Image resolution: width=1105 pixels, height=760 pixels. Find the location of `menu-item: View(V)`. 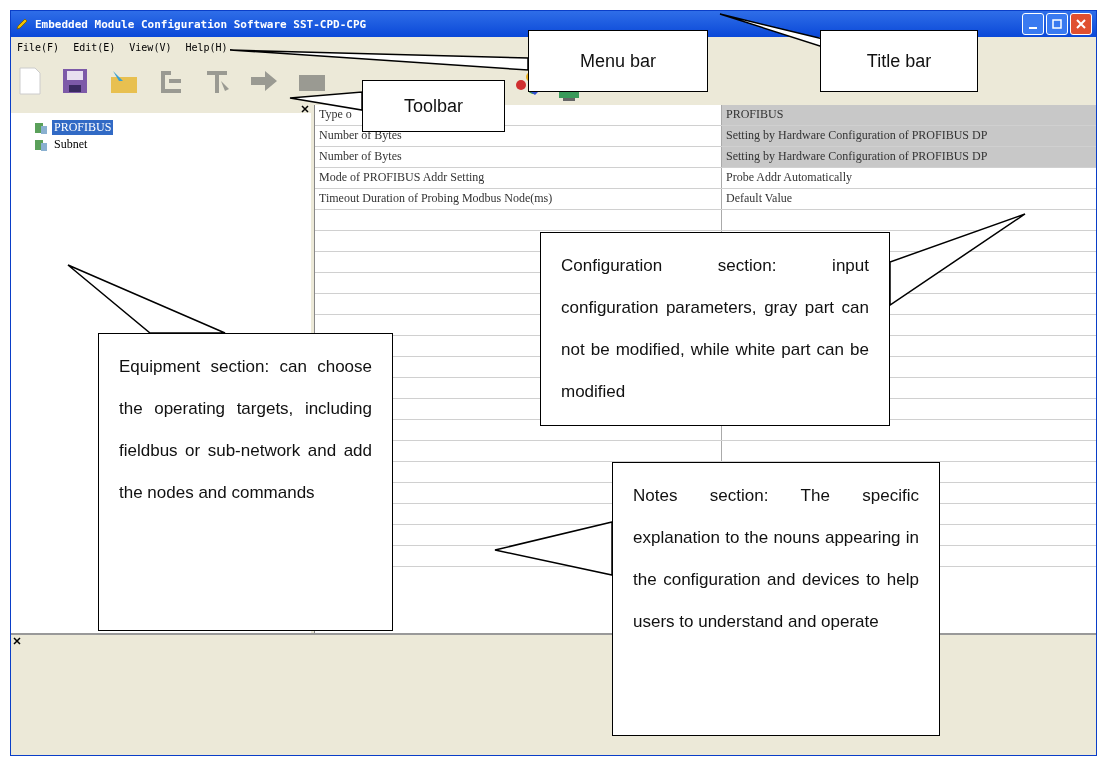

menu-item: View(V) is located at coordinates (150, 47).